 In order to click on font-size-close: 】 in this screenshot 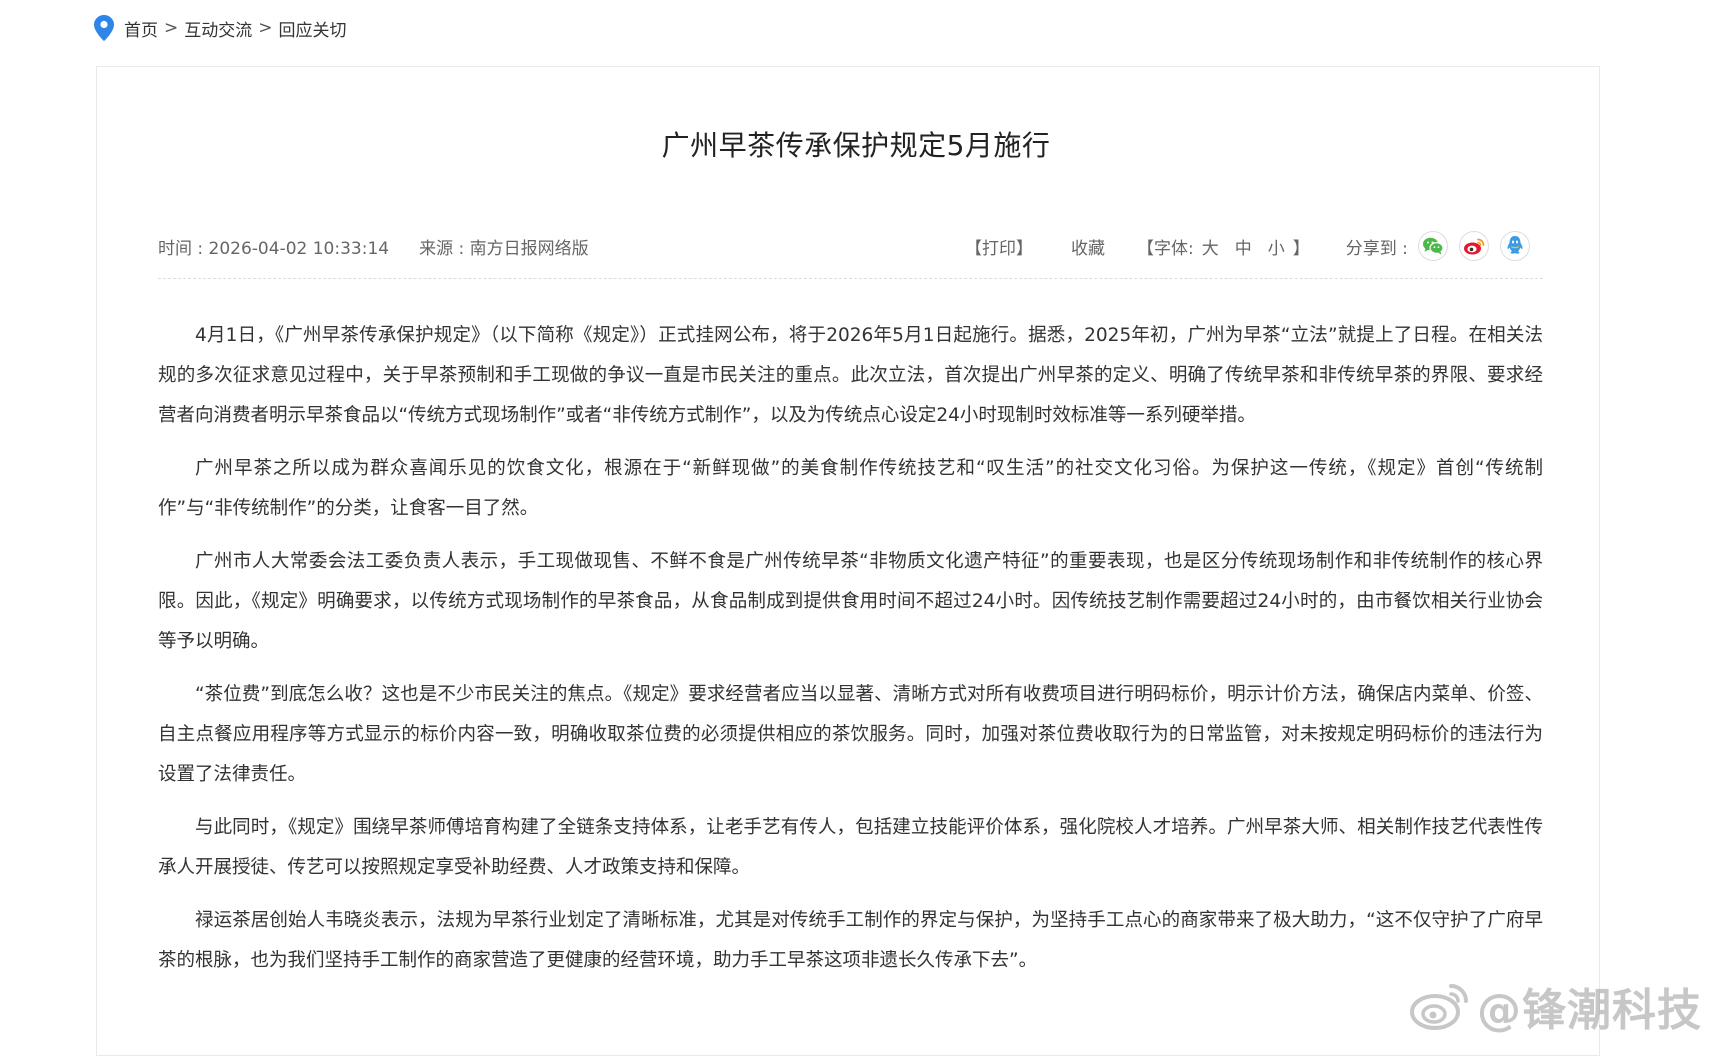, I will do `click(1301, 246)`.